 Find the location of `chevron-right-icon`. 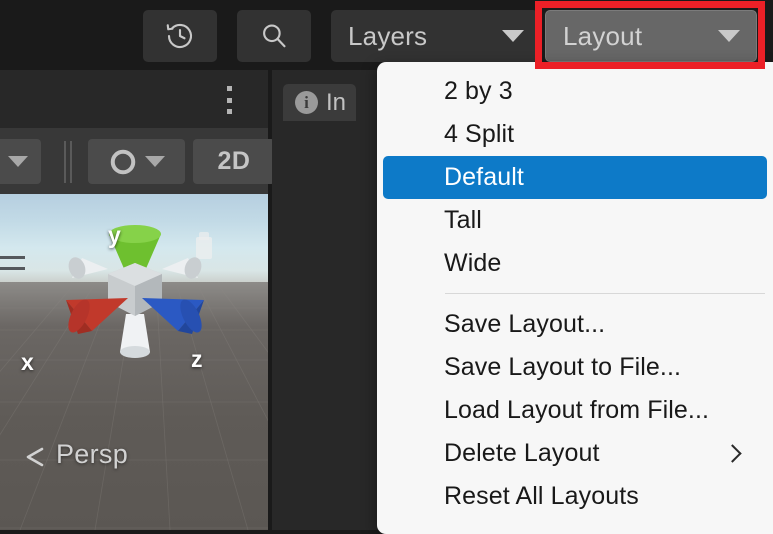

chevron-right-icon is located at coordinates (732, 453).